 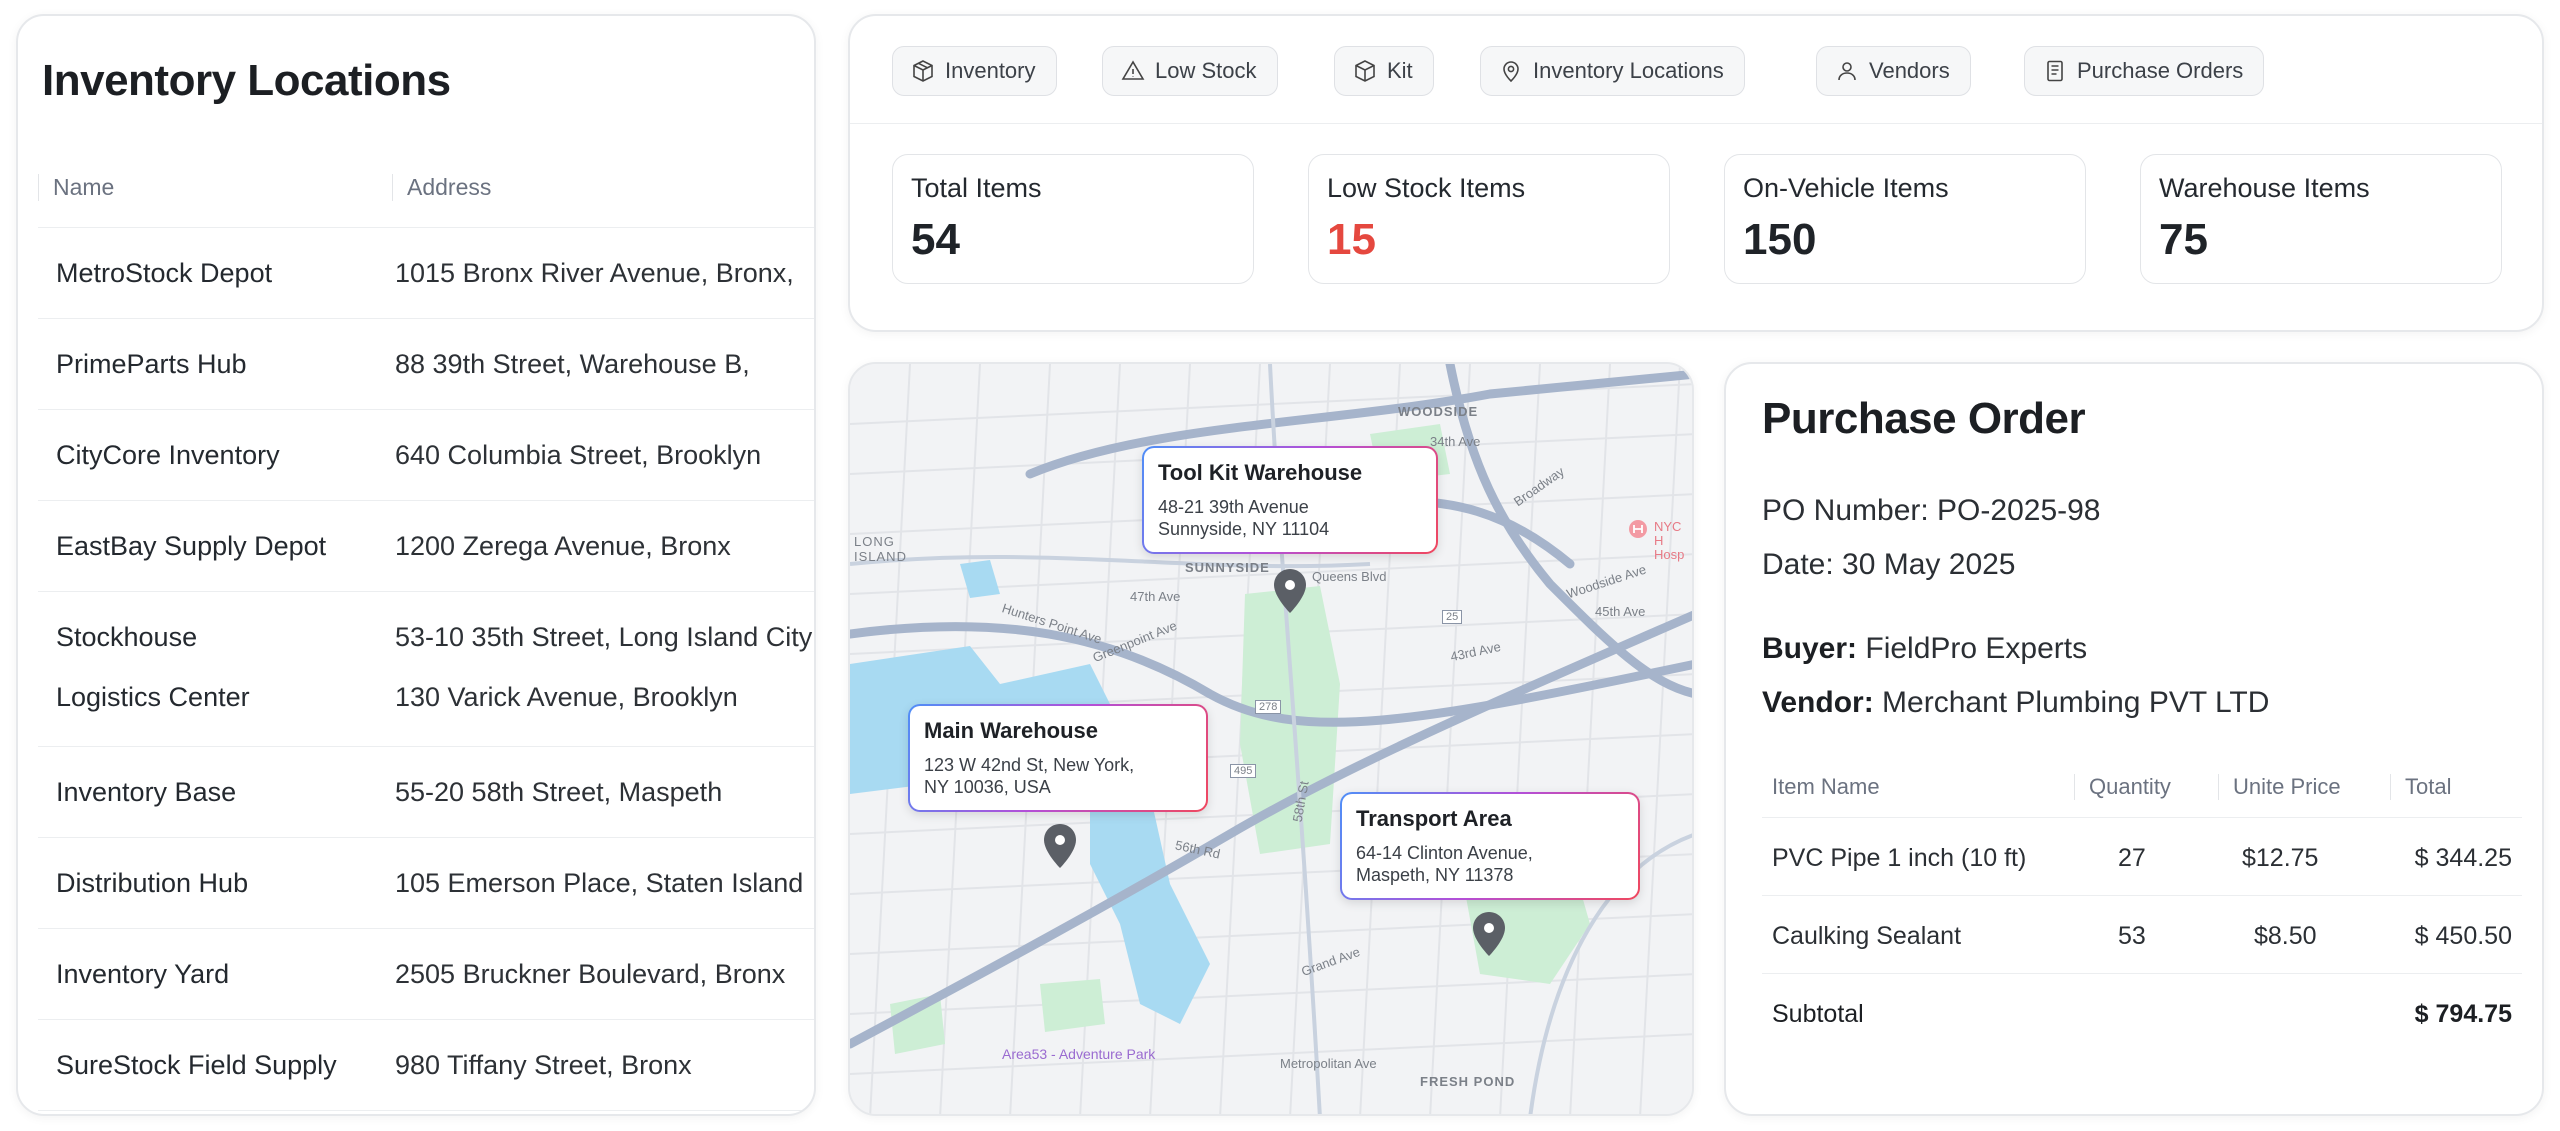 What do you see at coordinates (880, 549) in the screenshot?
I see `map-label-long-island: LONG ISLAND` at bounding box center [880, 549].